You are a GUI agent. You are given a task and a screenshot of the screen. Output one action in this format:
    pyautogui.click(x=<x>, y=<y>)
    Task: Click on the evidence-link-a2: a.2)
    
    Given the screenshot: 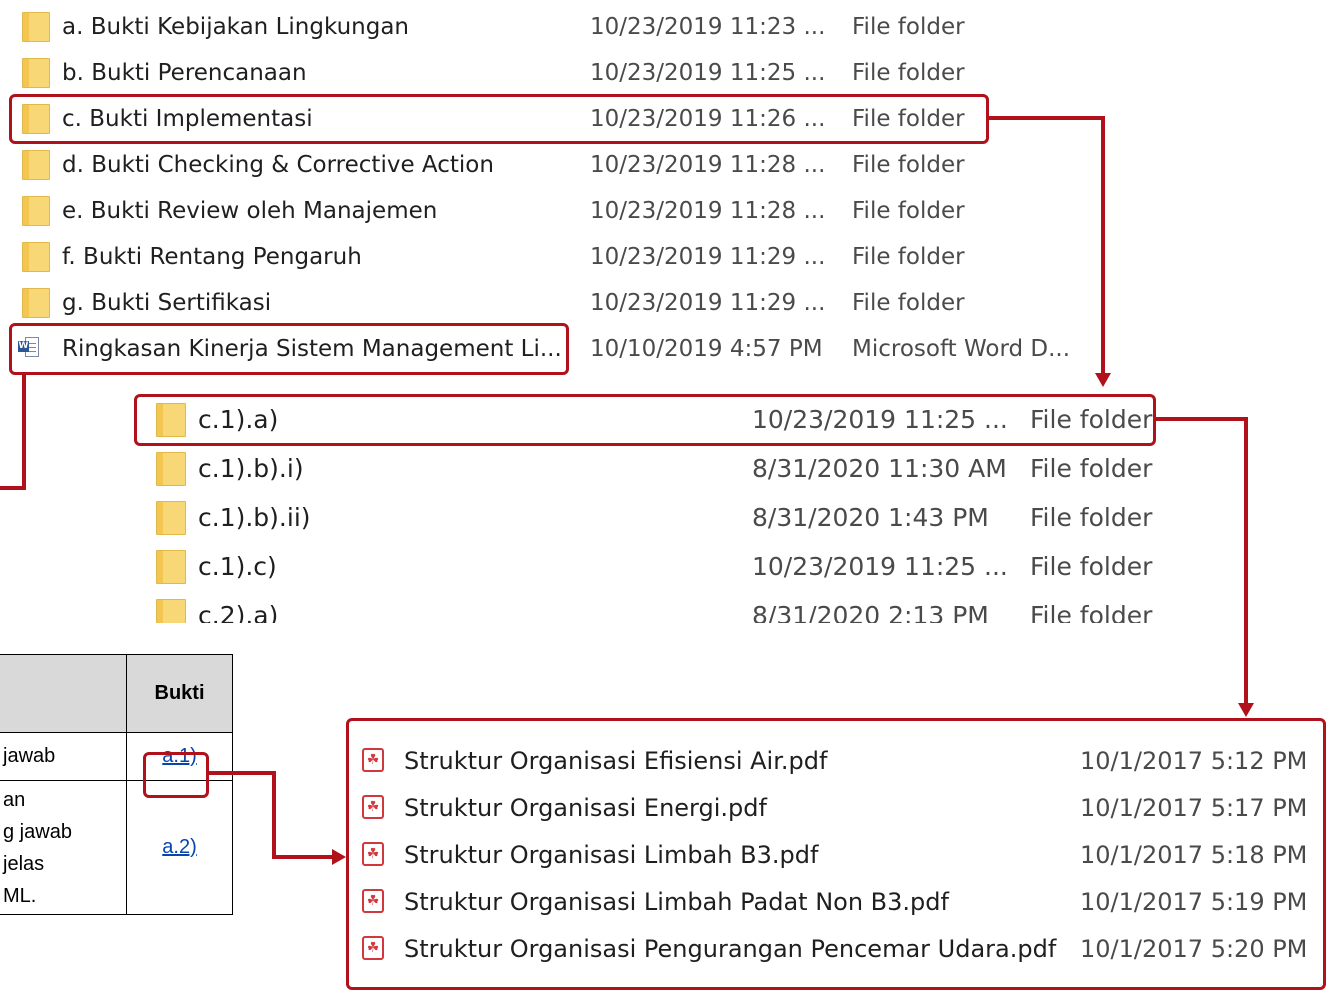 What is the action you would take?
    pyautogui.click(x=179, y=847)
    